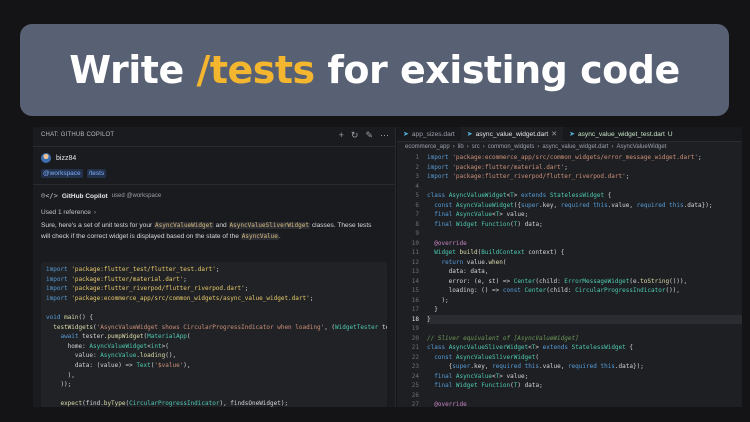 The height and width of the screenshot is (422, 750). Describe the element at coordinates (255, 70) in the screenshot. I see `banner-accent: /tests` at that location.